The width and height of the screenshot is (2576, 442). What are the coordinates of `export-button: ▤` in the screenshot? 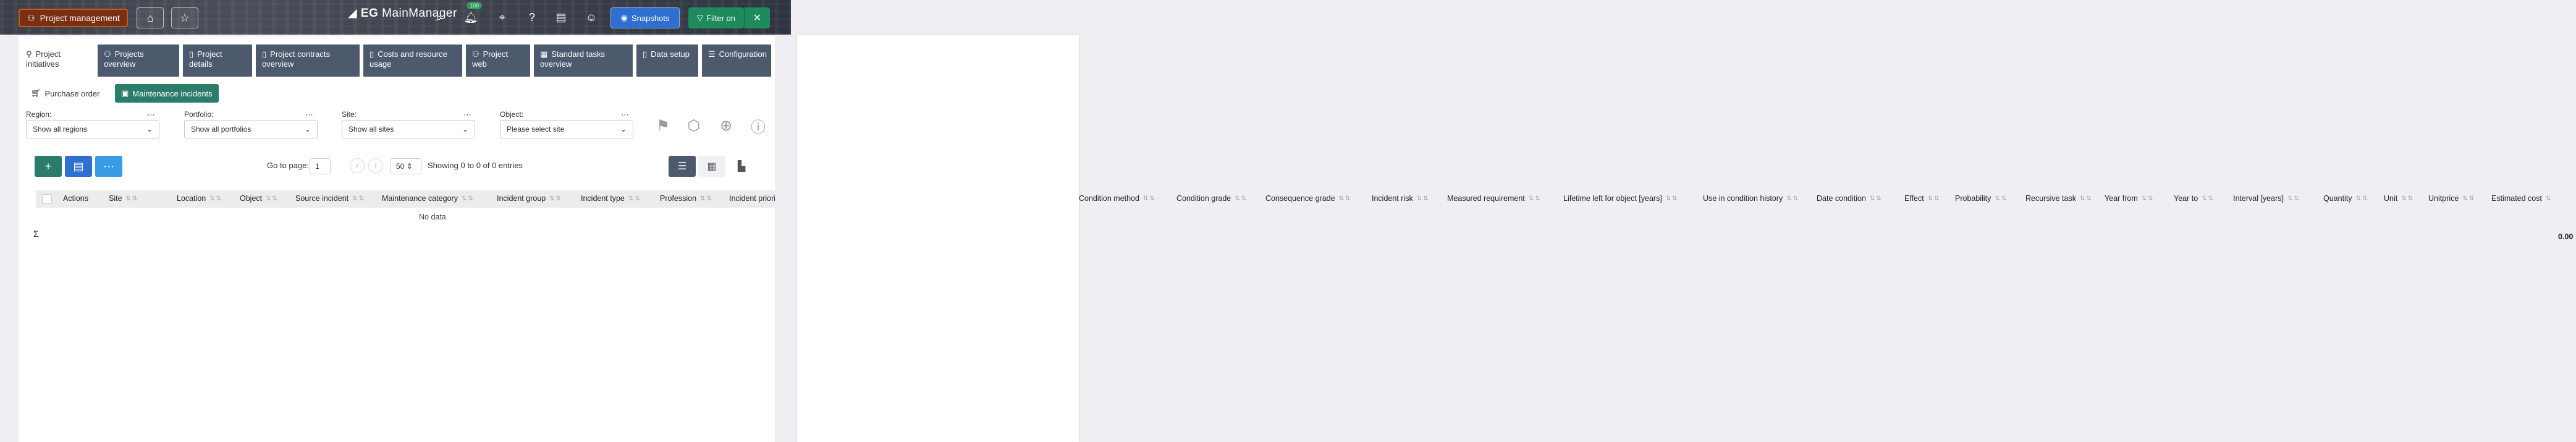 It's located at (78, 166).